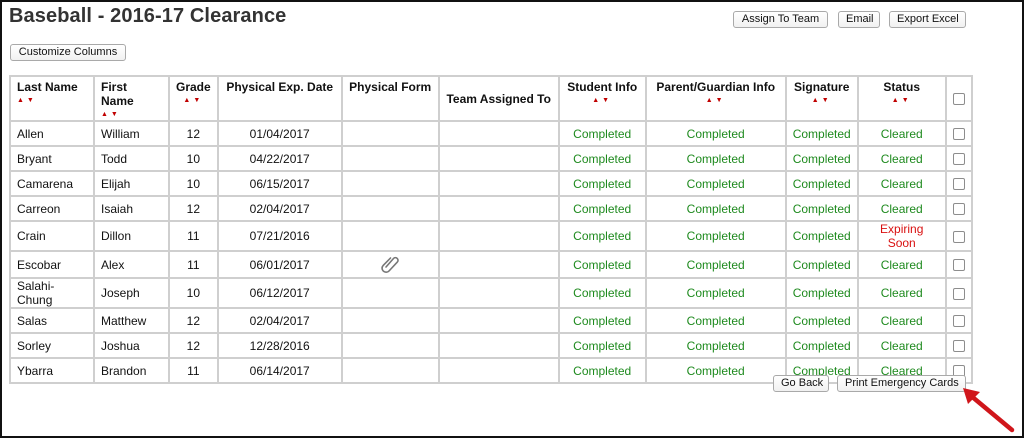  I want to click on cell-first-name: William, so click(131, 133).